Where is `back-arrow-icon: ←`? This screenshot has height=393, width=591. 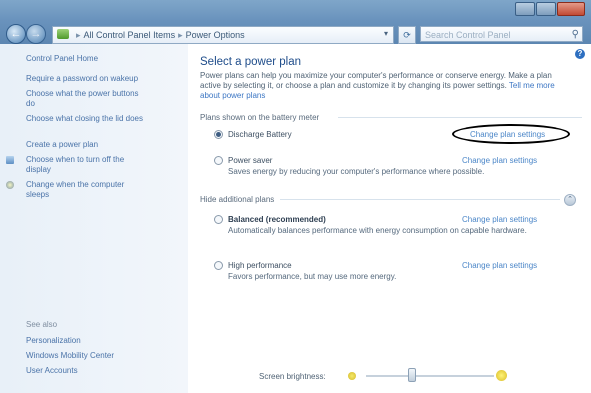 back-arrow-icon: ← is located at coordinates (16, 34).